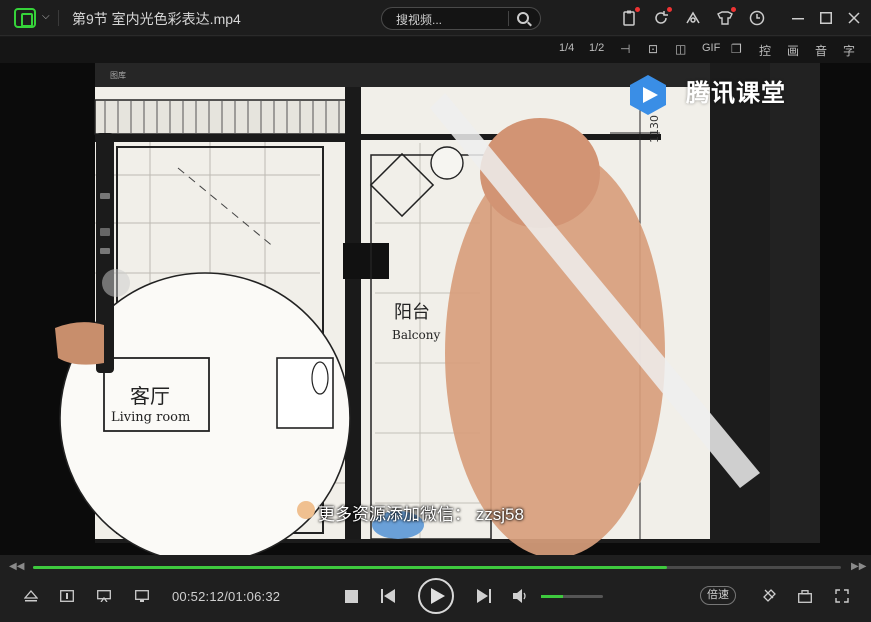 The height and width of the screenshot is (622, 871). What do you see at coordinates (25, 18) in the screenshot?
I see `app-logo-icon` at bounding box center [25, 18].